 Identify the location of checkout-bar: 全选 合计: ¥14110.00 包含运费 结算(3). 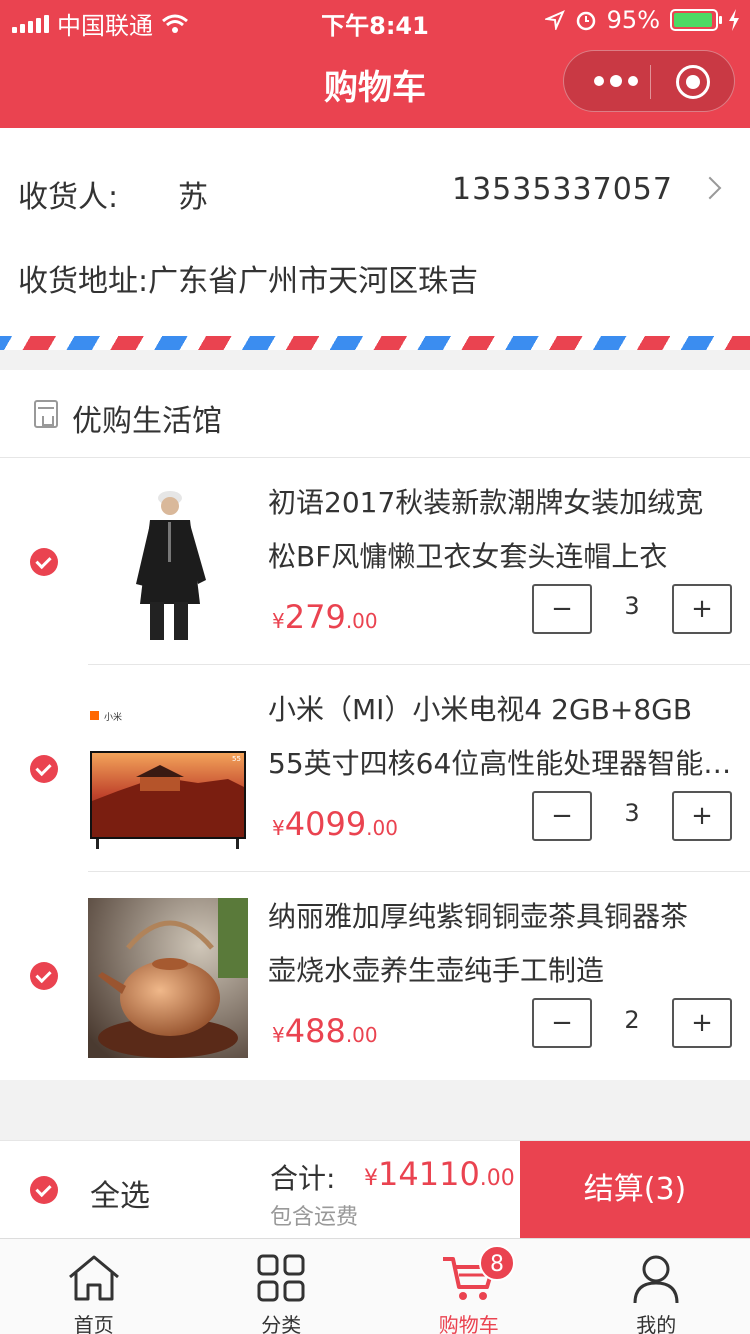
(375, 1189).